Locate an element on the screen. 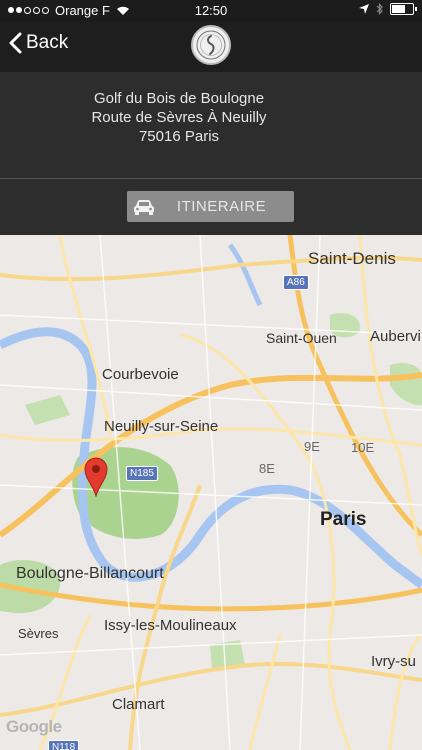  map-label-saint-ouen: Saint-Ouen is located at coordinates (301, 338).